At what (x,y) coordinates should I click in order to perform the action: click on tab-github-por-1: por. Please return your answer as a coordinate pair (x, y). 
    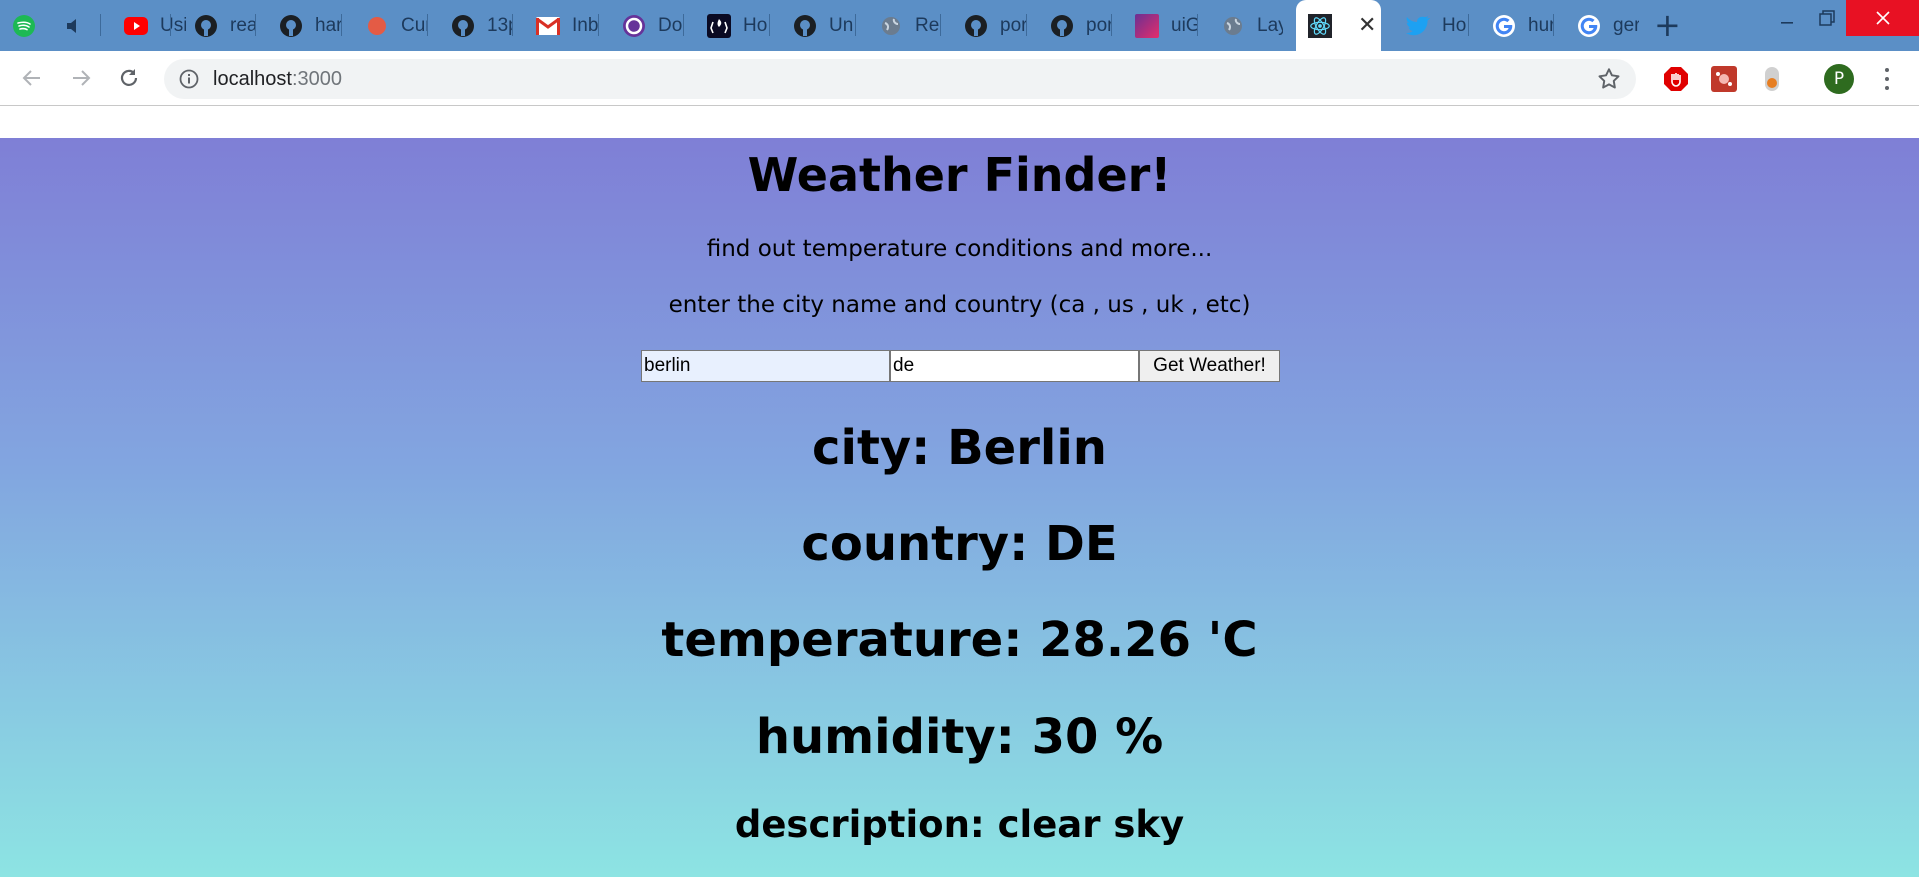
    Looking at the image, I should click on (983, 25).